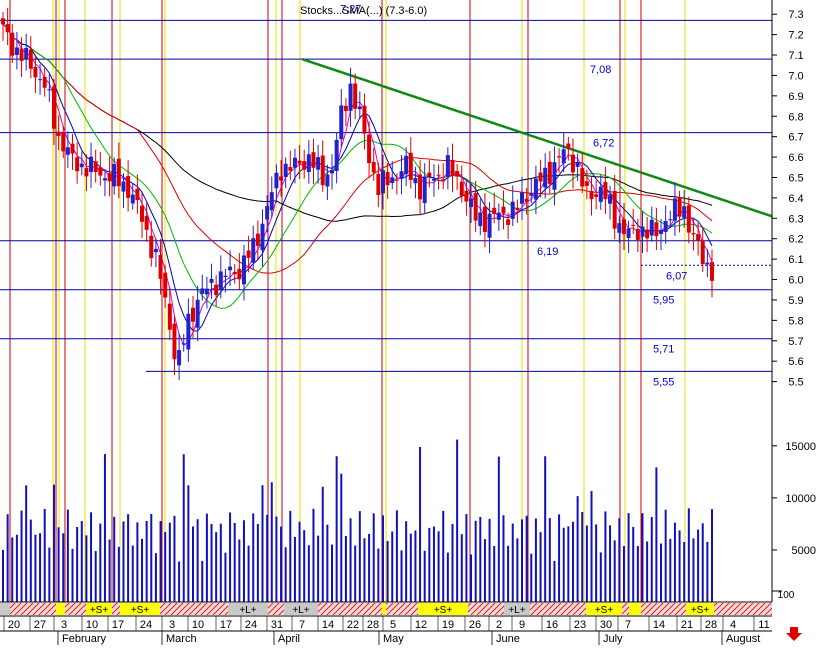 This screenshot has width=819, height=650. What do you see at coordinates (353, 625) in the screenshot?
I see `day-label: 22` at bounding box center [353, 625].